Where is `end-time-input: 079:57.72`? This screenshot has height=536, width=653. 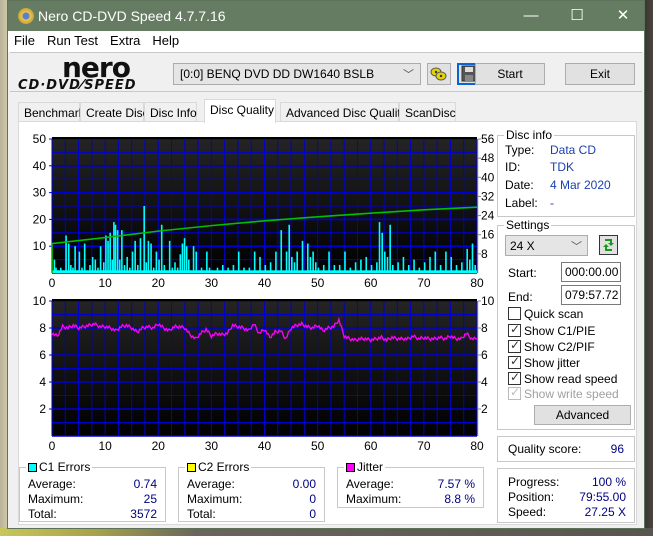 end-time-input: 079:57.72 is located at coordinates (591, 295).